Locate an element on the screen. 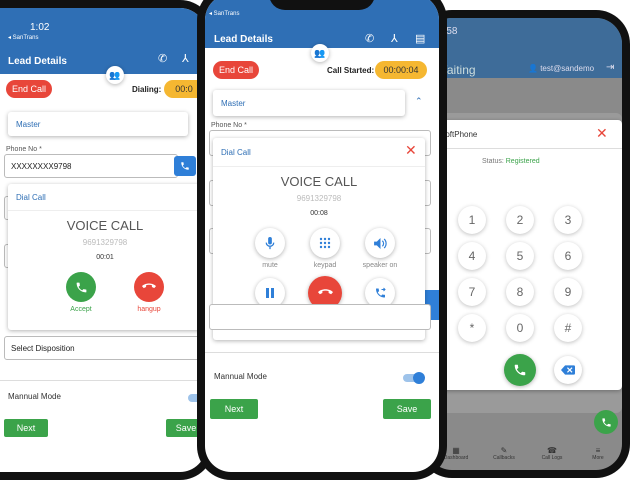  backspace-button is located at coordinates (568, 370).